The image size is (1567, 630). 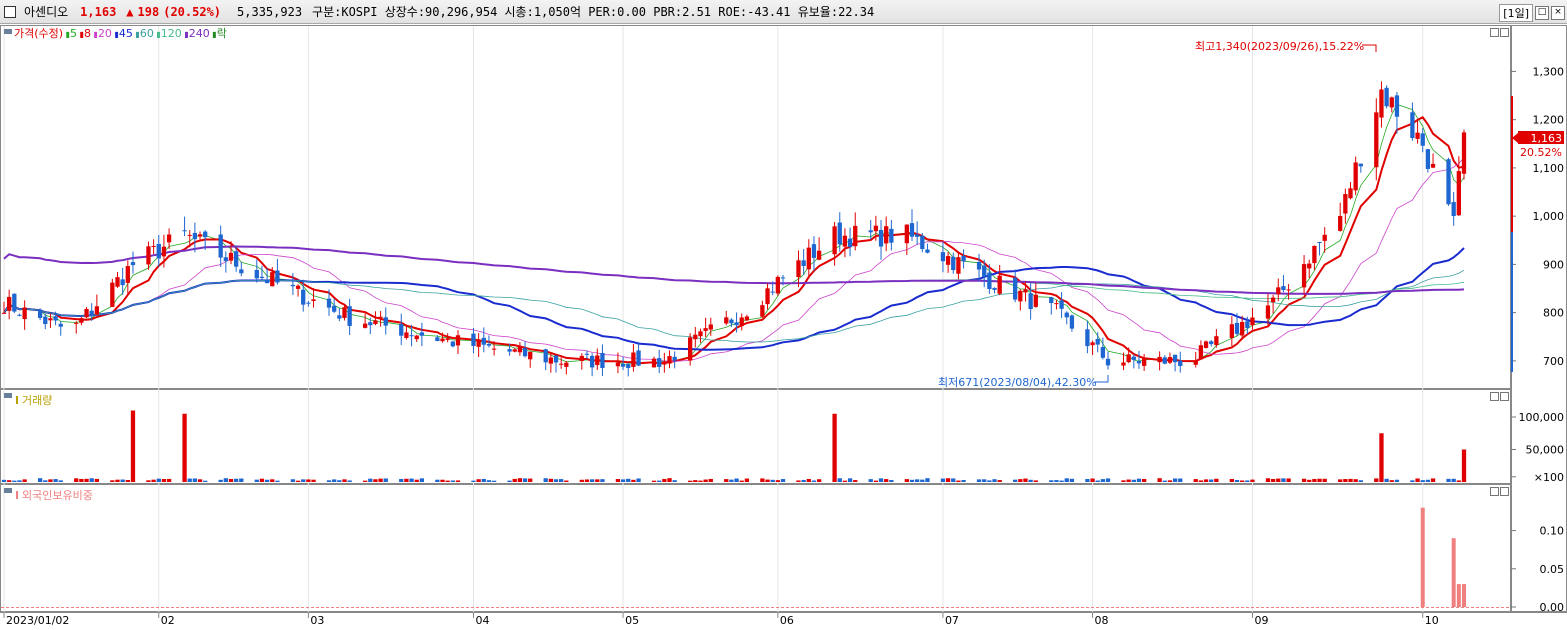 What do you see at coordinates (1017, 382) in the screenshot?
I see `low-annotation: 최저671(2023/08/04),42.30%` at bounding box center [1017, 382].